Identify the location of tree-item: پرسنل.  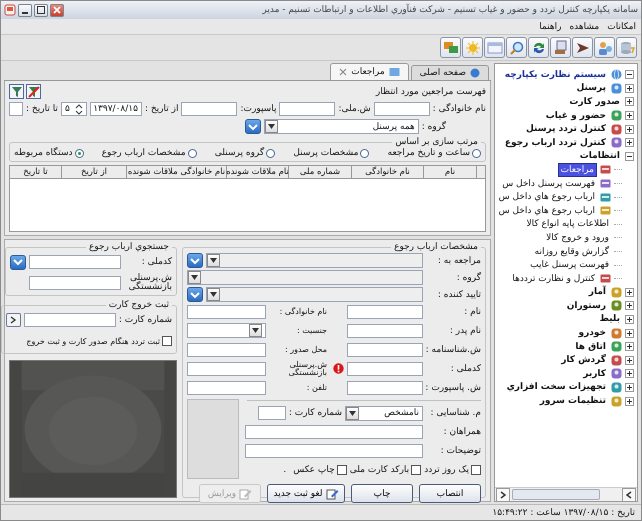
(591, 88).